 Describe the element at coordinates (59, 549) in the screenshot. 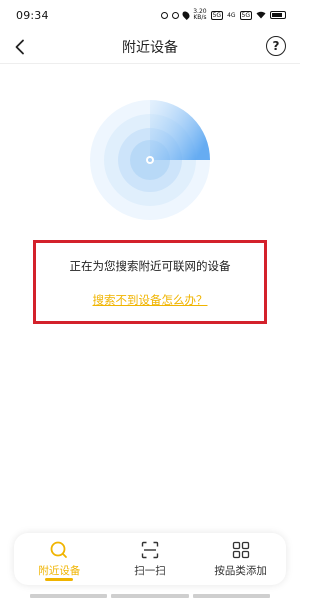

I see `search-icon` at that location.